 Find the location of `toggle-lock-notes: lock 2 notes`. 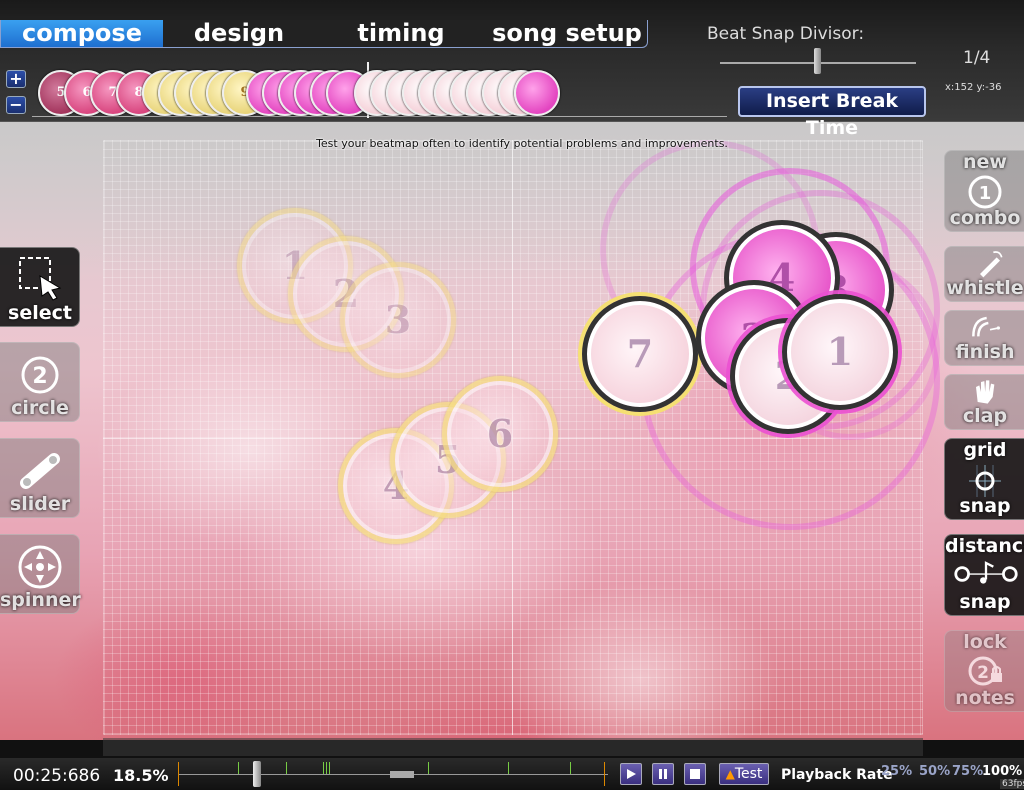

toggle-lock-notes: lock 2 notes is located at coordinates (984, 671).